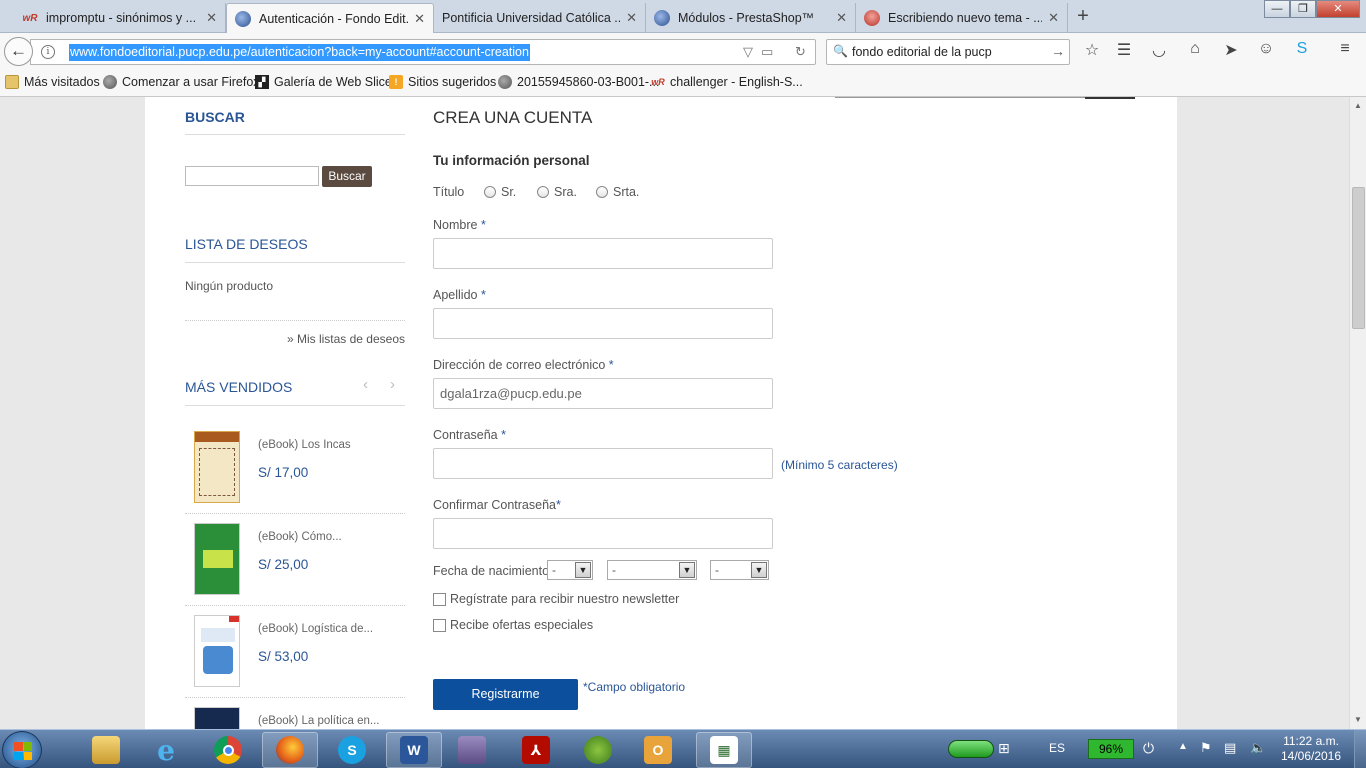  I want to click on special-offers-checkbox: Recibe ofertas especiales, so click(513, 625).